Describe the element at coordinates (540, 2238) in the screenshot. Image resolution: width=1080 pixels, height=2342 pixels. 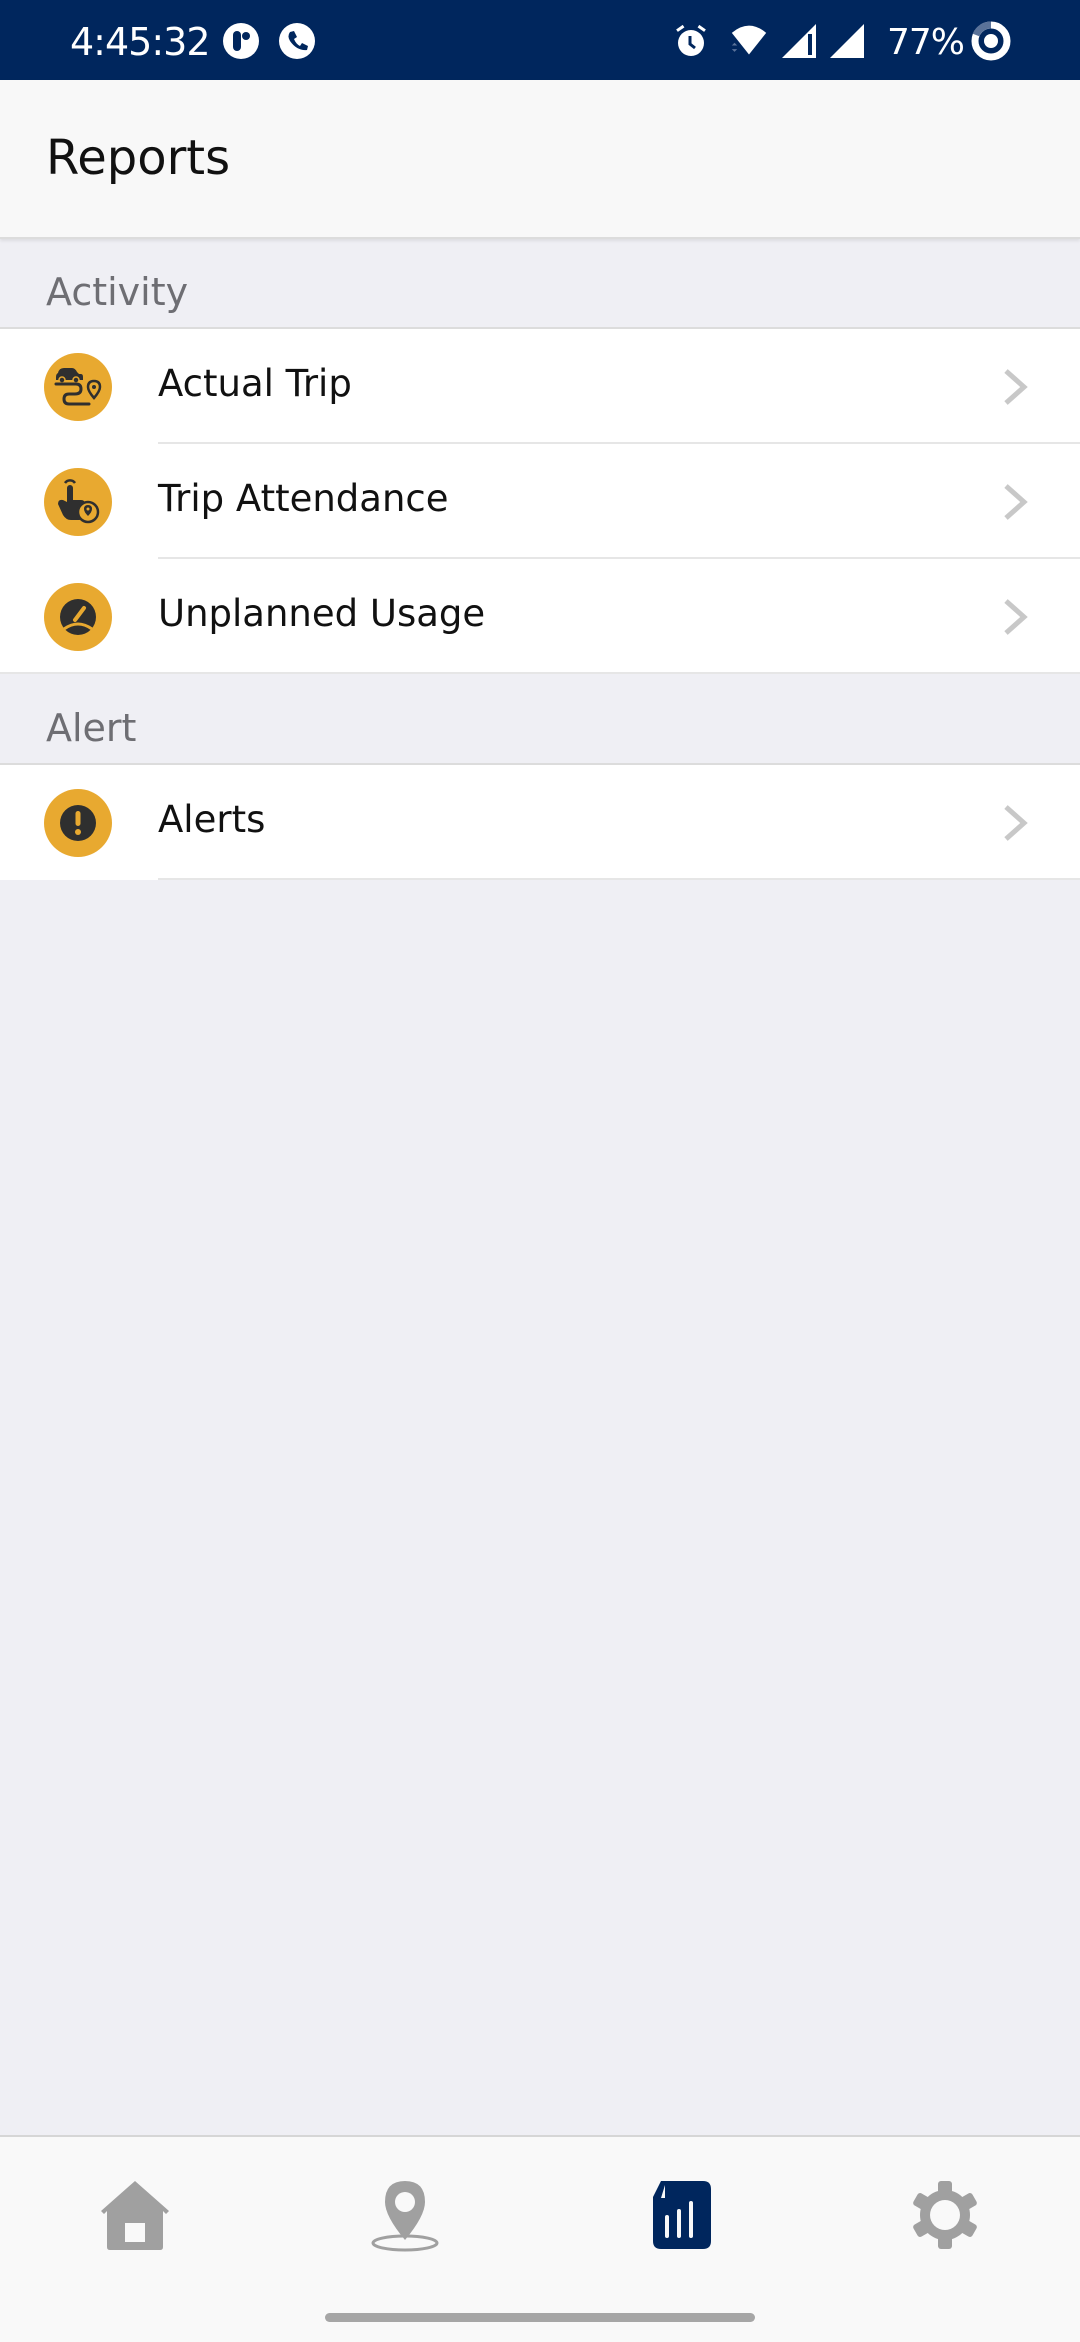
I see `bottom-nav` at that location.